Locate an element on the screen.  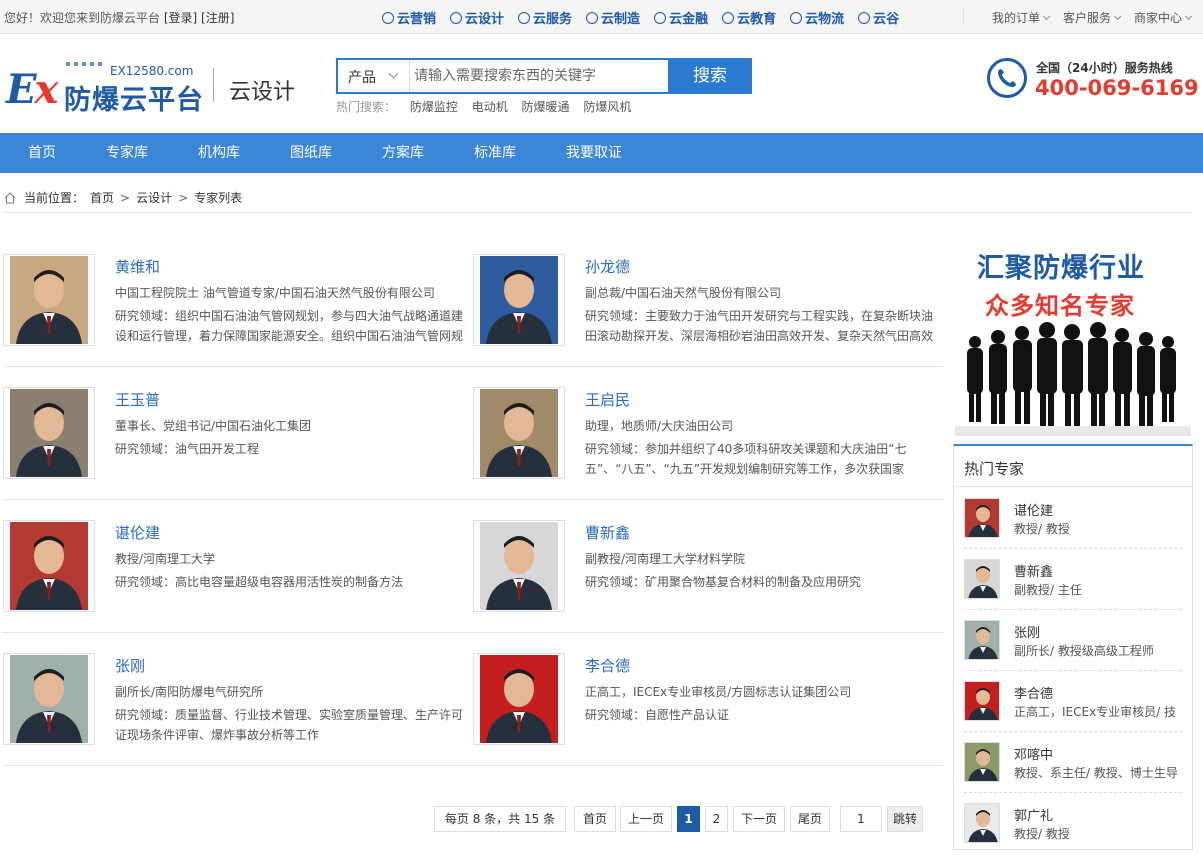
page-button-1: 1 is located at coordinates (688, 819).